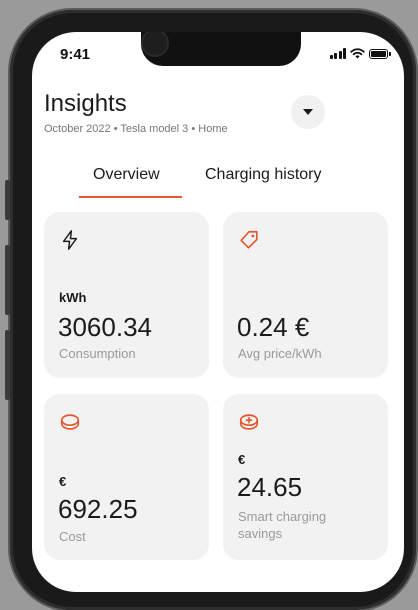 This screenshot has width=418, height=610. Describe the element at coordinates (70, 422) in the screenshot. I see `coins-icon` at that location.